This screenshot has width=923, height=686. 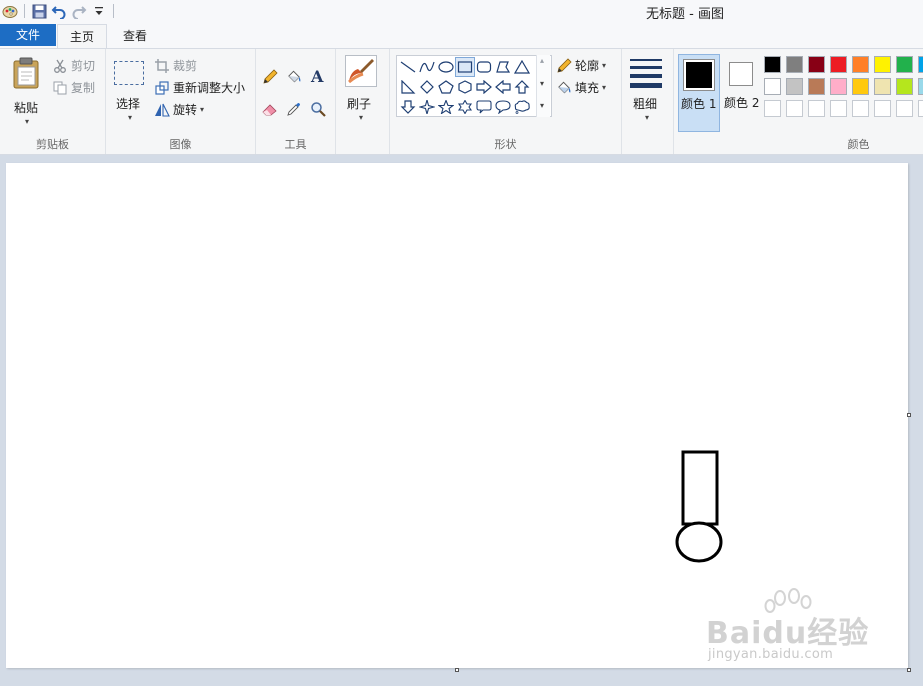 What do you see at coordinates (484, 107) in the screenshot?
I see `shape-rounded-callout-icon` at bounding box center [484, 107].